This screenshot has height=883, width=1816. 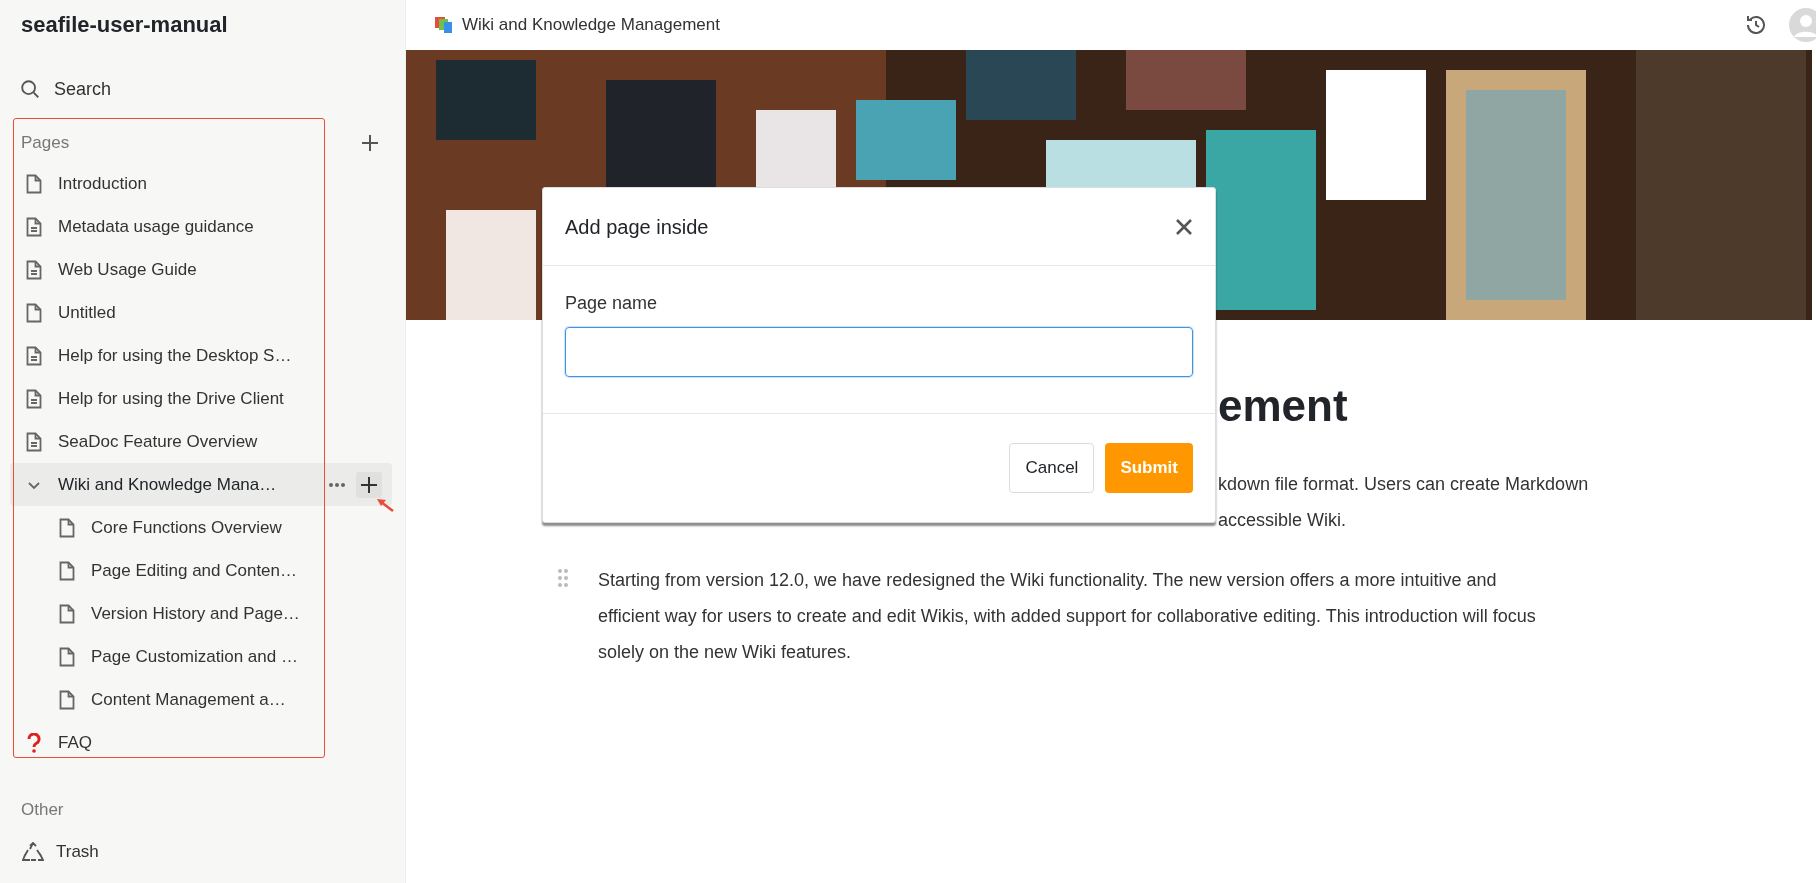 I want to click on history-icon, so click(x=1756, y=25).